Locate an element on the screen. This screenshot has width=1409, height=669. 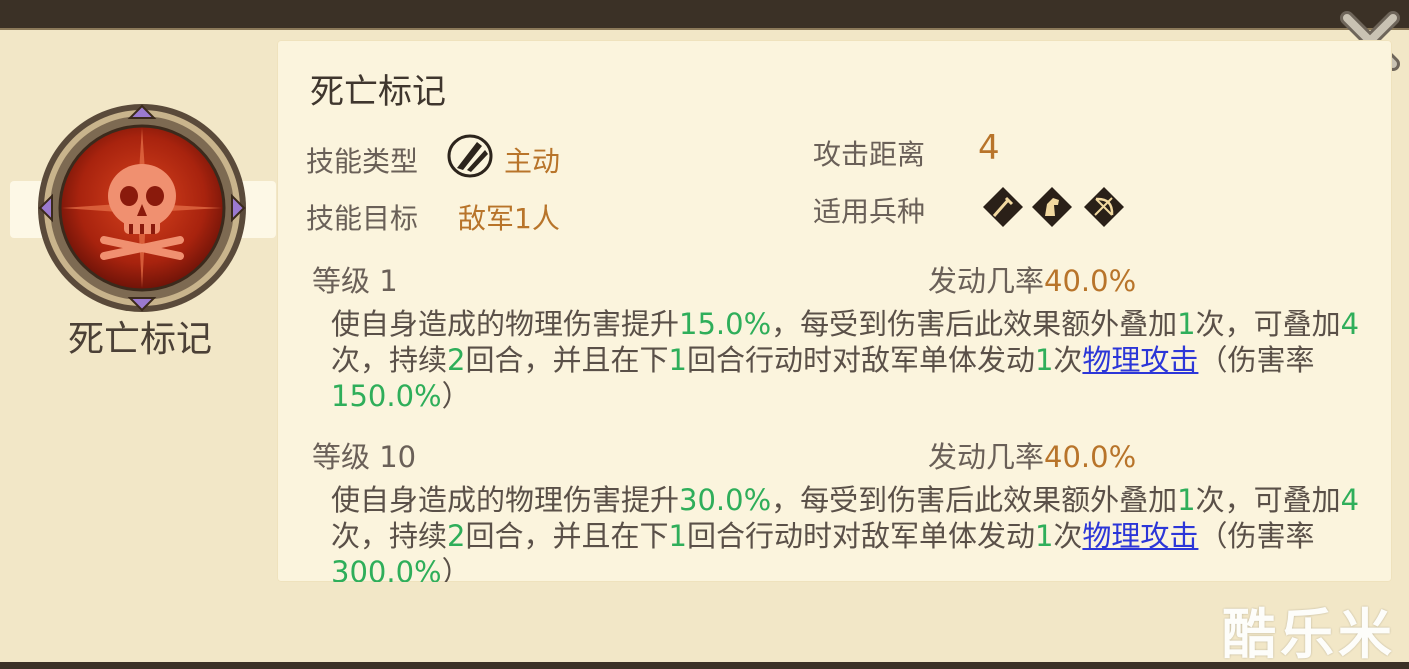
sword-icon is located at coordinates (1003, 207).